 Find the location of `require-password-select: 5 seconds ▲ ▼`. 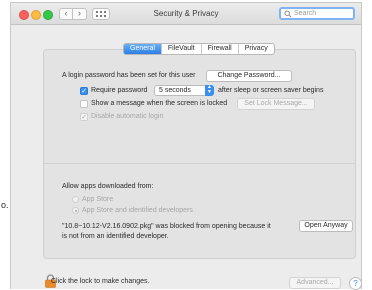

require-password-select: 5 seconds ▲ ▼ is located at coordinates (184, 90).